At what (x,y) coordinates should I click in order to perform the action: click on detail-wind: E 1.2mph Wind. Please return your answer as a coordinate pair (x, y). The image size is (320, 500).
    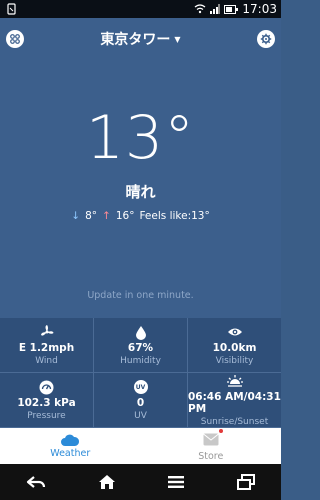
    Looking at the image, I should click on (47, 345).